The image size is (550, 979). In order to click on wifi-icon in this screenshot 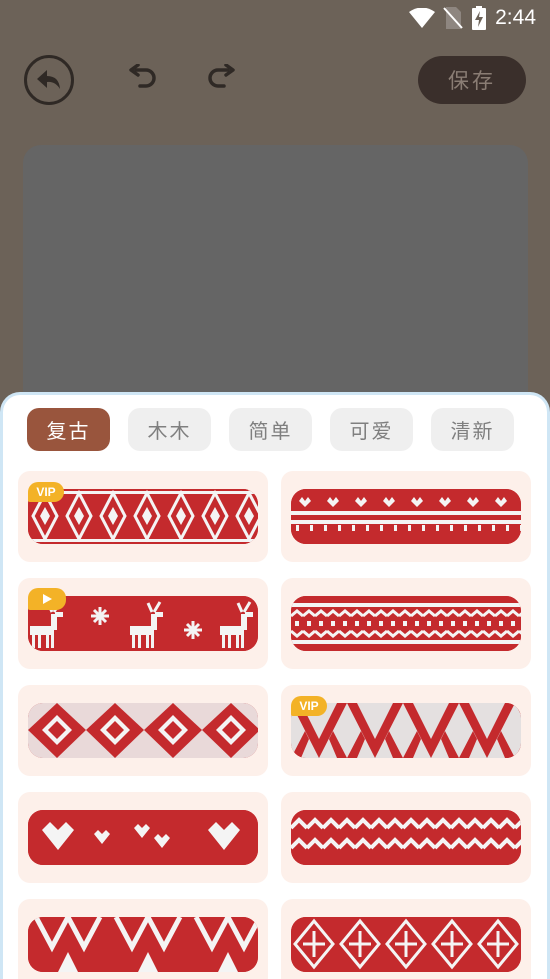, I will do `click(422, 18)`.